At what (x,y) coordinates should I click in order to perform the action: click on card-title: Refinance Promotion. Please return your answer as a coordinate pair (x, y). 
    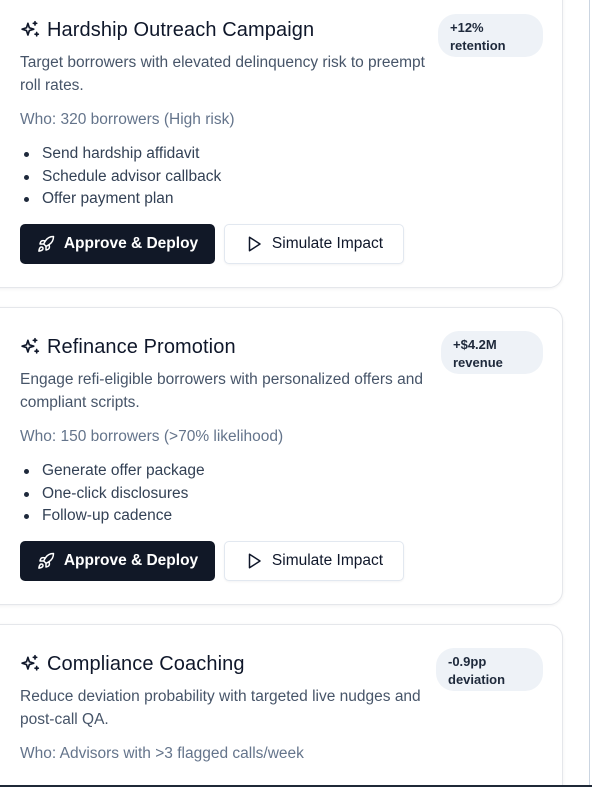
    Looking at the image, I should click on (141, 346).